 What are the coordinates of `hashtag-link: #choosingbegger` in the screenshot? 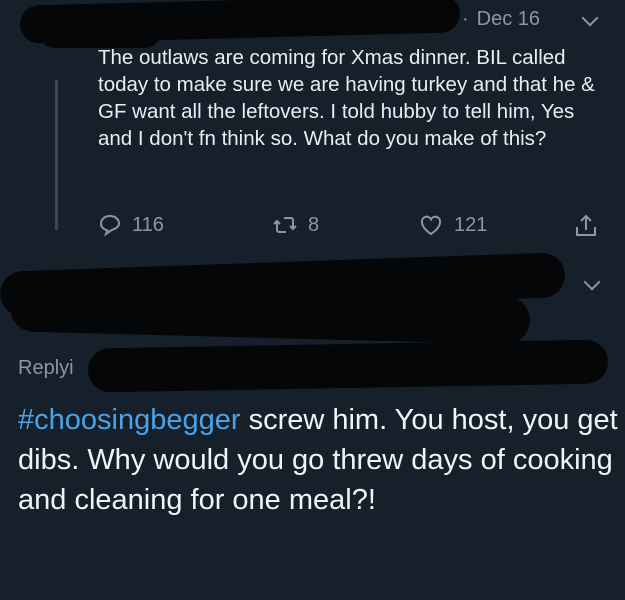 It's located at (129, 420).